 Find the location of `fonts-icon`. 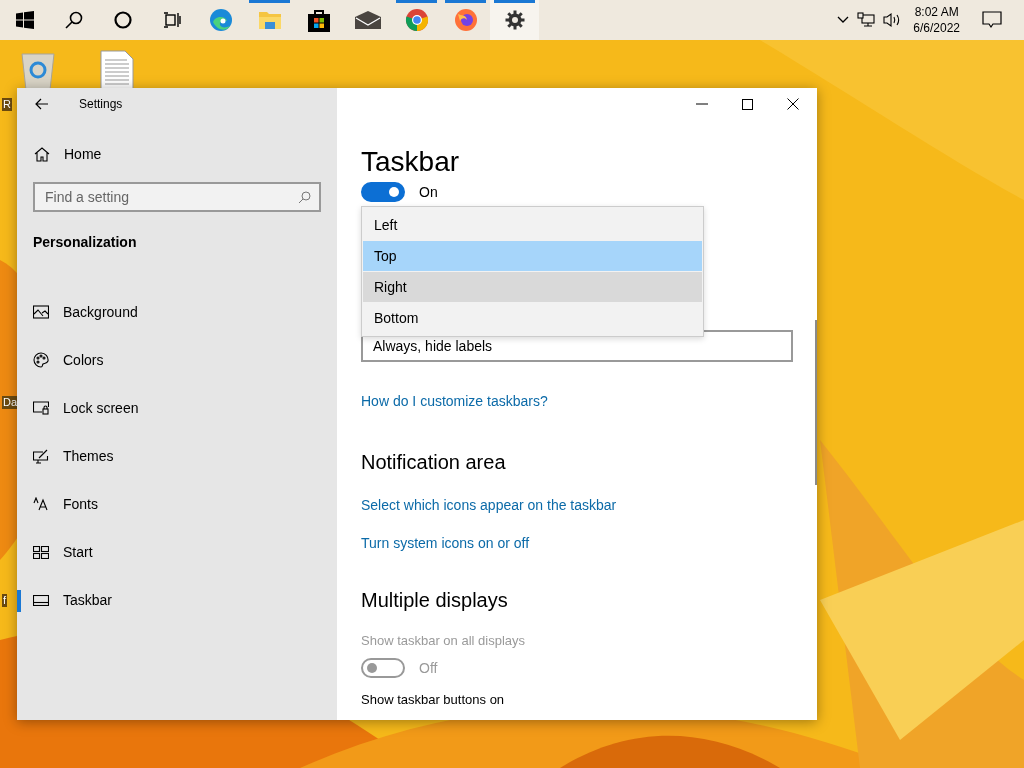

fonts-icon is located at coordinates (41, 504).